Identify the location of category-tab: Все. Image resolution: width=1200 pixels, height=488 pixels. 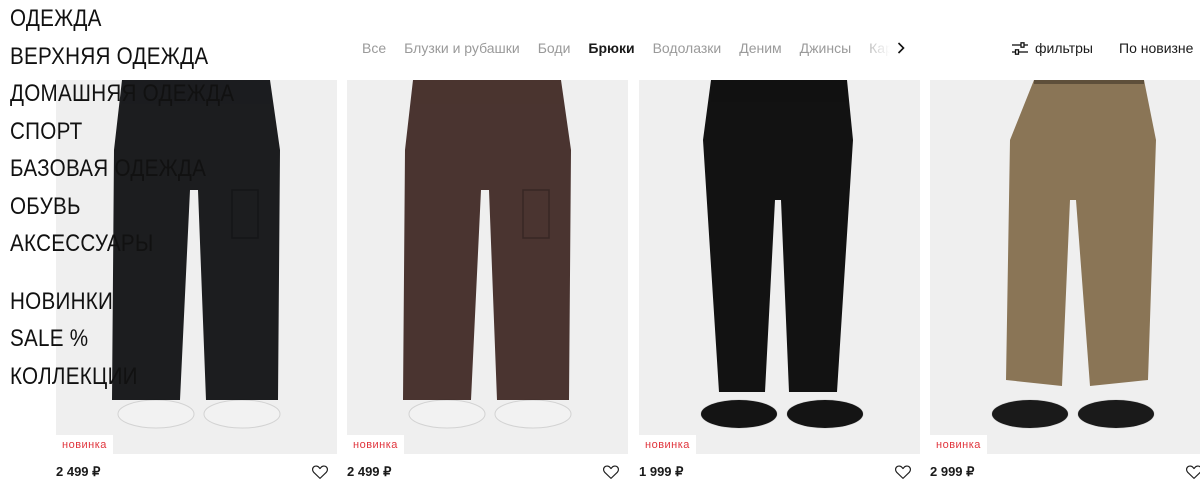
(374, 48).